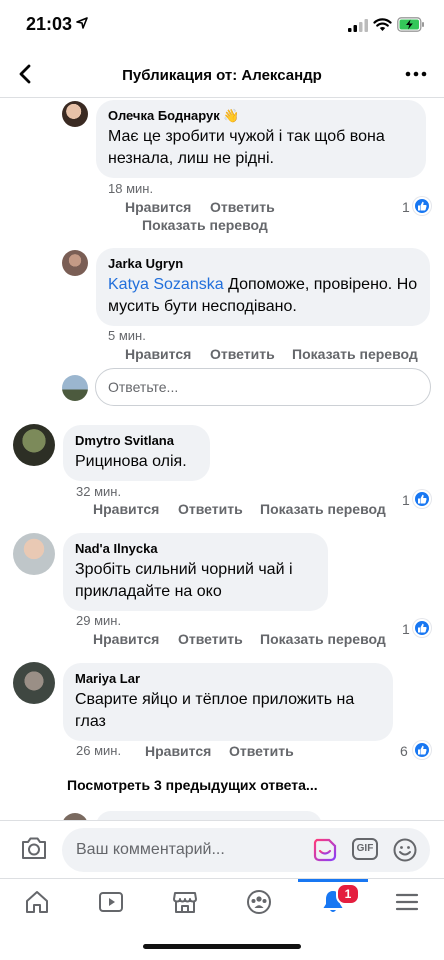 The width and height of the screenshot is (444, 960). Describe the element at coordinates (404, 751) in the screenshot. I see `reaction-count: 6` at that location.